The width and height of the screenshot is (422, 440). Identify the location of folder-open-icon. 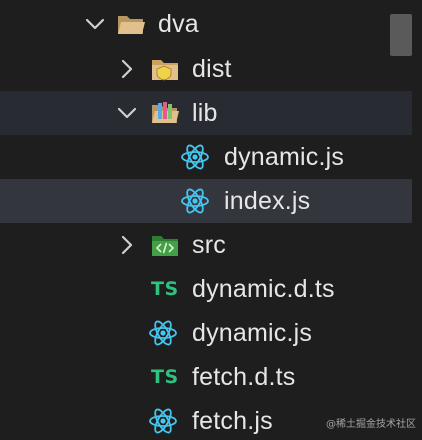
(131, 25).